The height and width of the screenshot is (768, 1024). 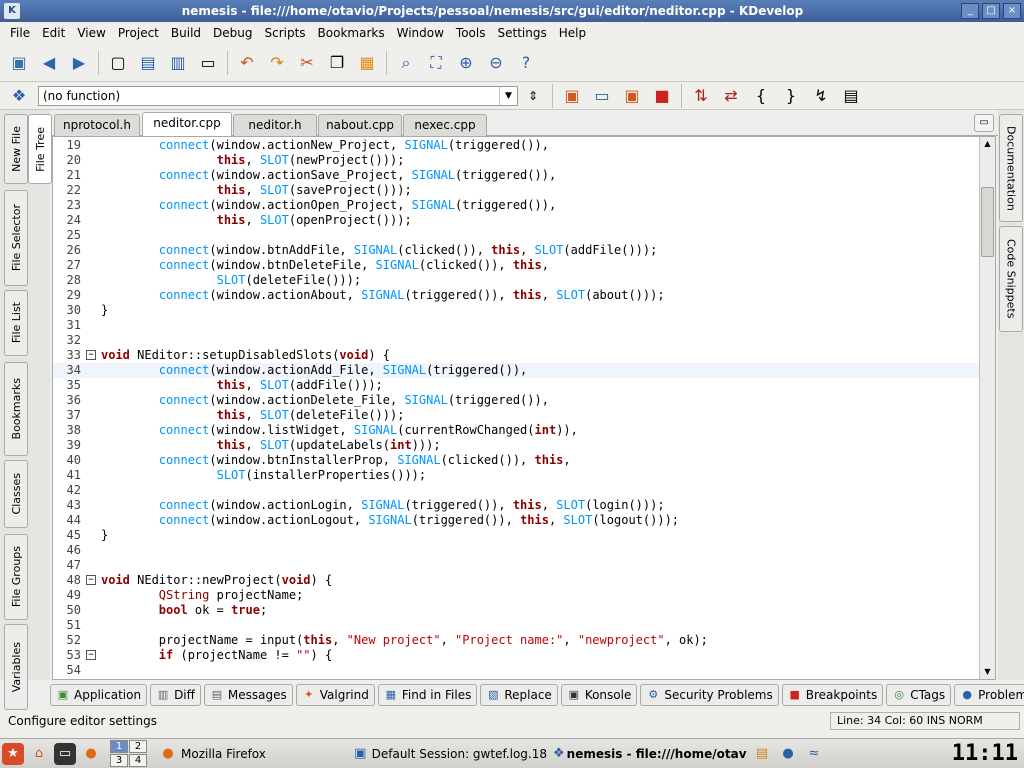 What do you see at coordinates (232, 33) in the screenshot?
I see `menu-debug: Debug` at bounding box center [232, 33].